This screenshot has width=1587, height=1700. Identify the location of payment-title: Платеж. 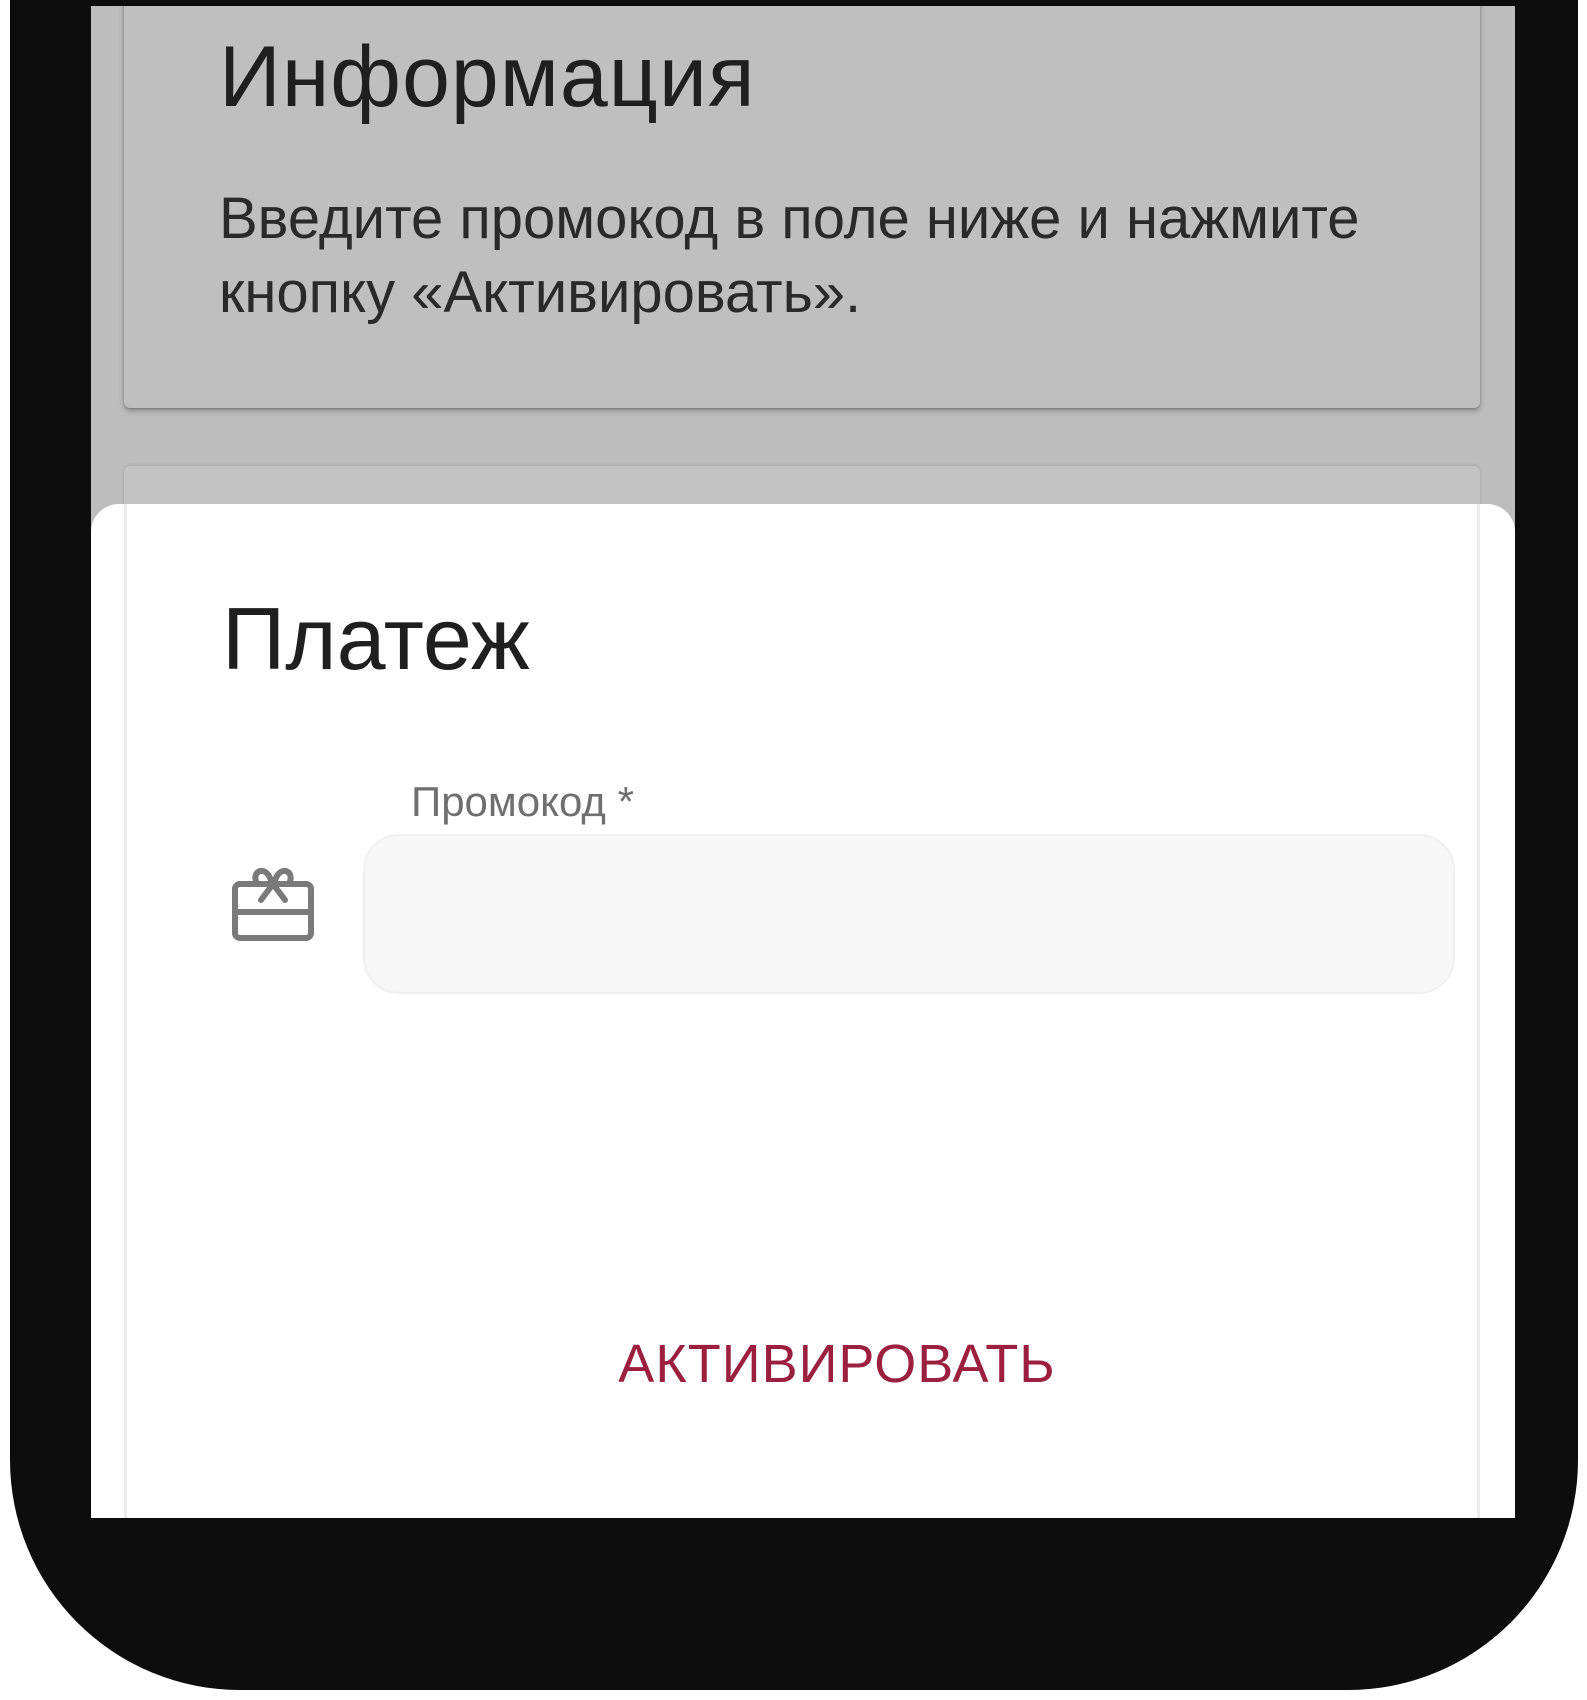
(376, 638).